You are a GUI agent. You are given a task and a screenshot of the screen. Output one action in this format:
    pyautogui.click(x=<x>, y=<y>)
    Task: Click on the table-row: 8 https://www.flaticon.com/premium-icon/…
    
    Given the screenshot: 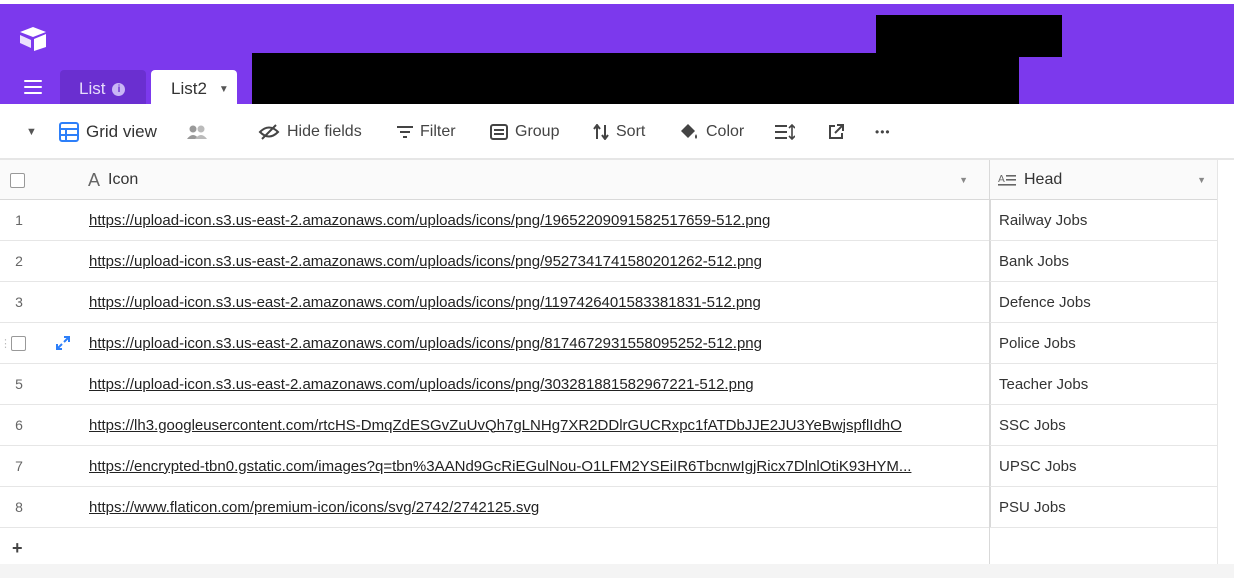 What is the action you would take?
    pyautogui.click(x=609, y=507)
    